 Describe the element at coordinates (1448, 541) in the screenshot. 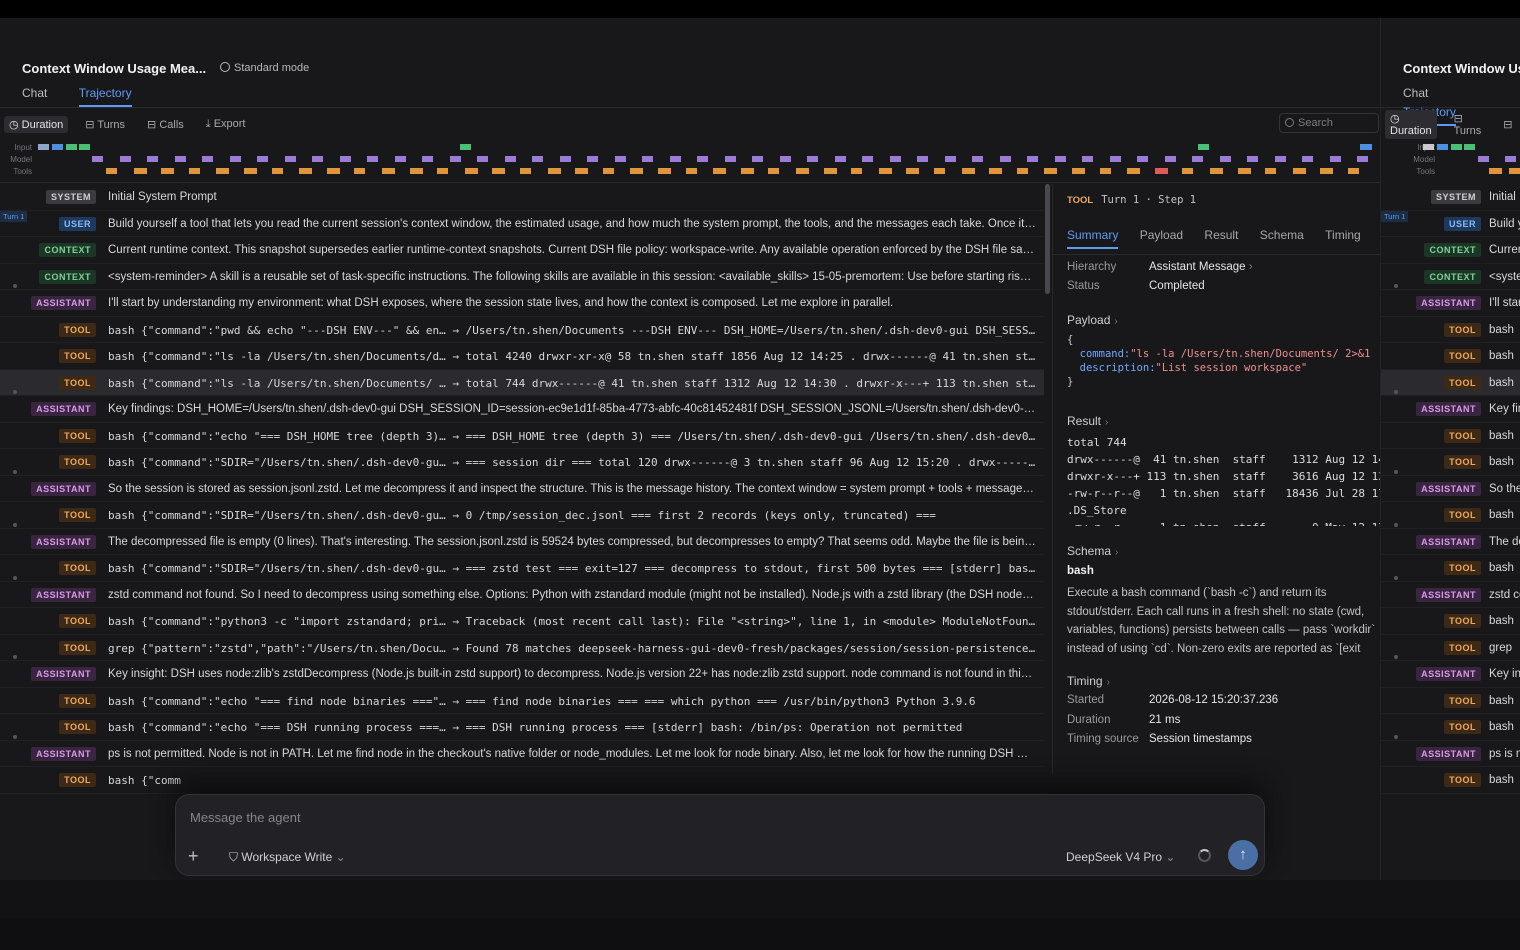

I see `secondary-role-badge: ASSISTANT` at that location.